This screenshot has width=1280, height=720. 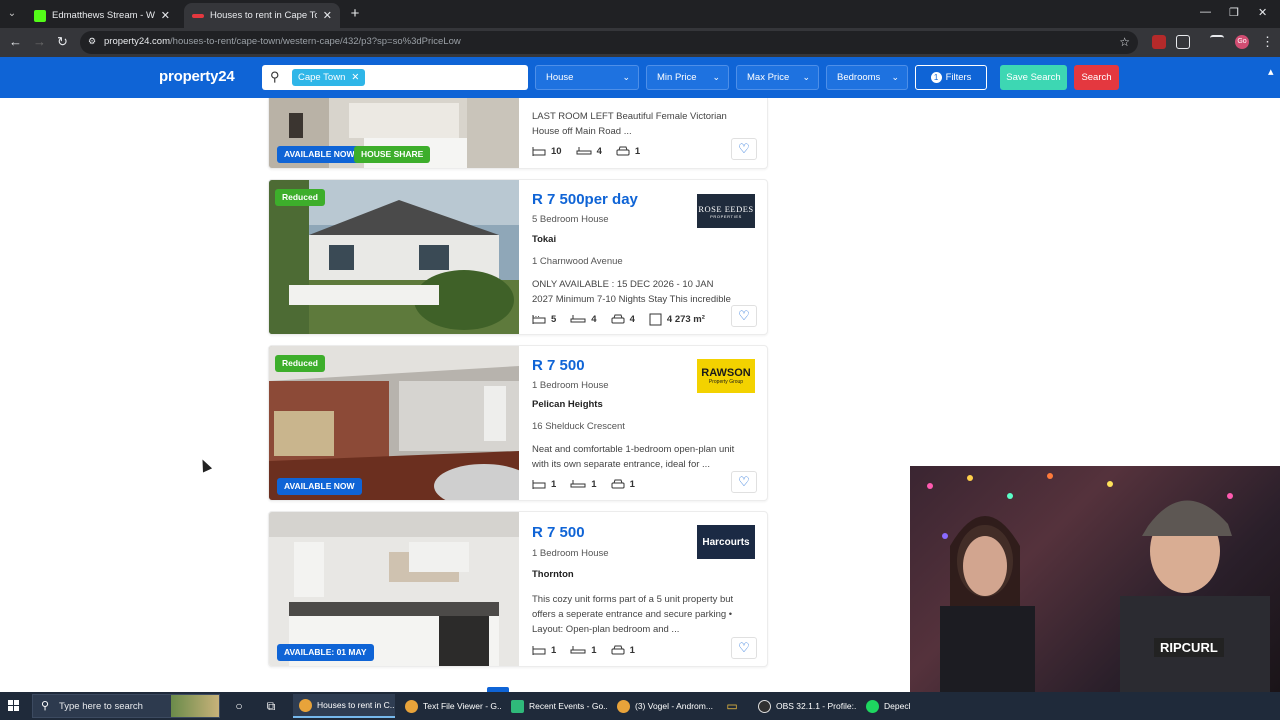 I want to click on suburb-name: Pelican Heights, so click(x=567, y=404).